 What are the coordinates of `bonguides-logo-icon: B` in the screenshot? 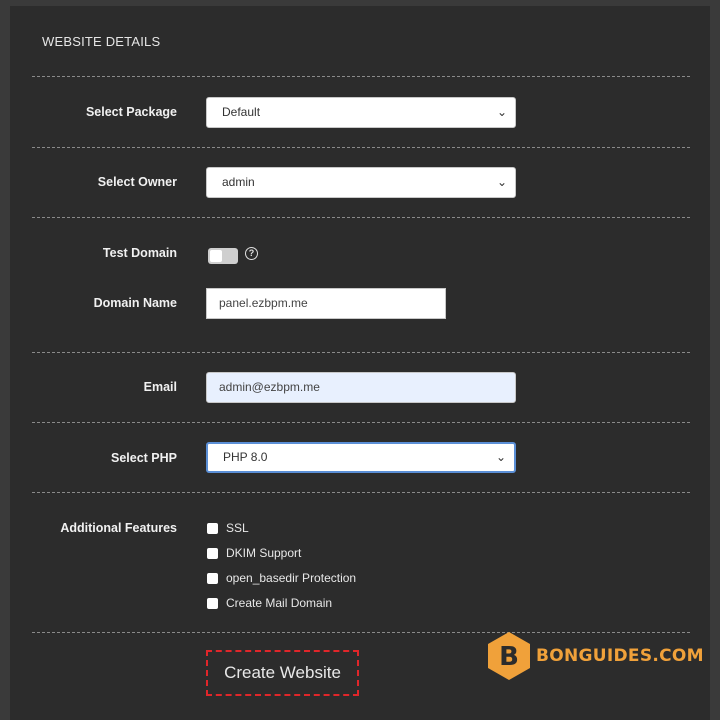 It's located at (509, 656).